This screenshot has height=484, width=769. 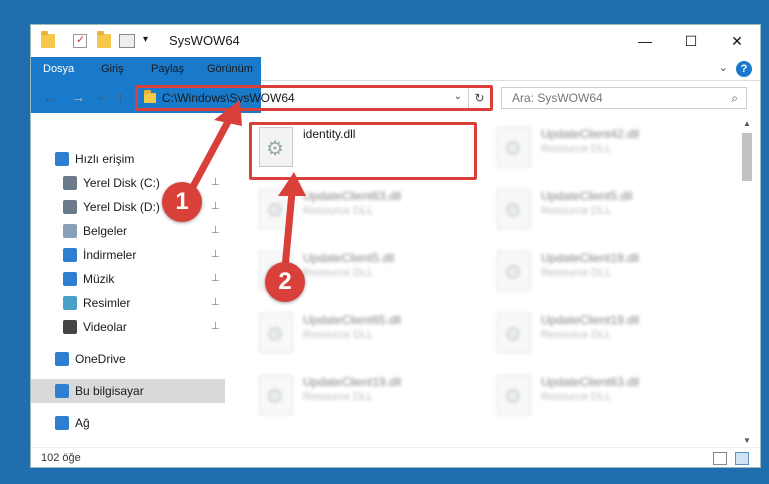 What do you see at coordinates (100, 359) in the screenshot?
I see `sidebar-item-label: OneDrive` at bounding box center [100, 359].